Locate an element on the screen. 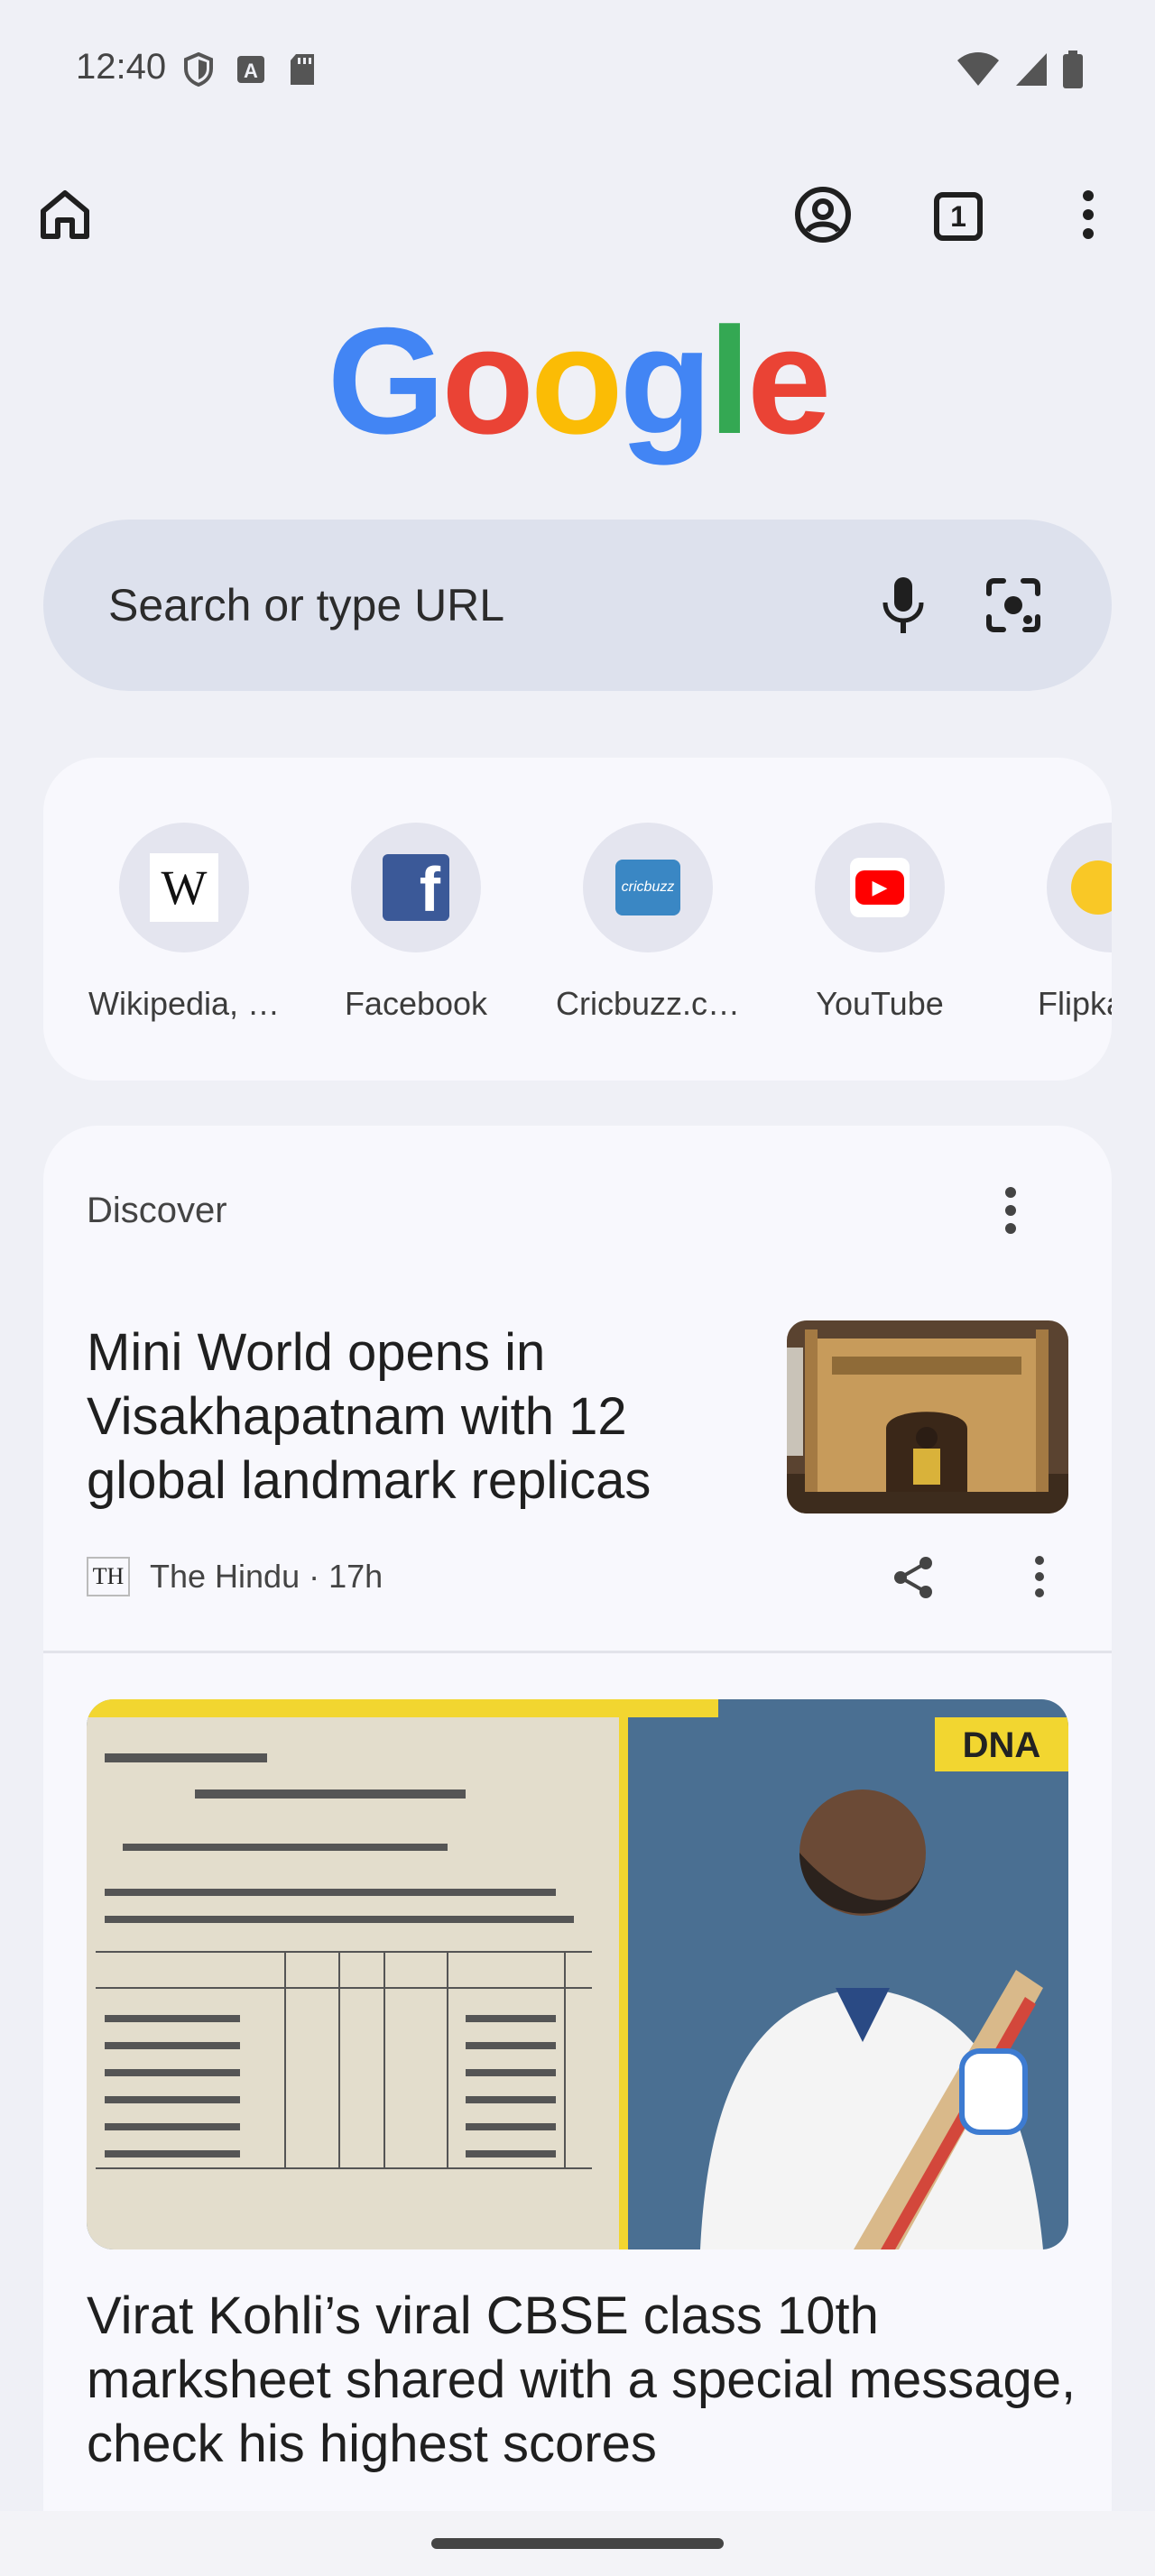 This screenshot has width=1155, height=2576. facebook-icon: f is located at coordinates (416, 887).